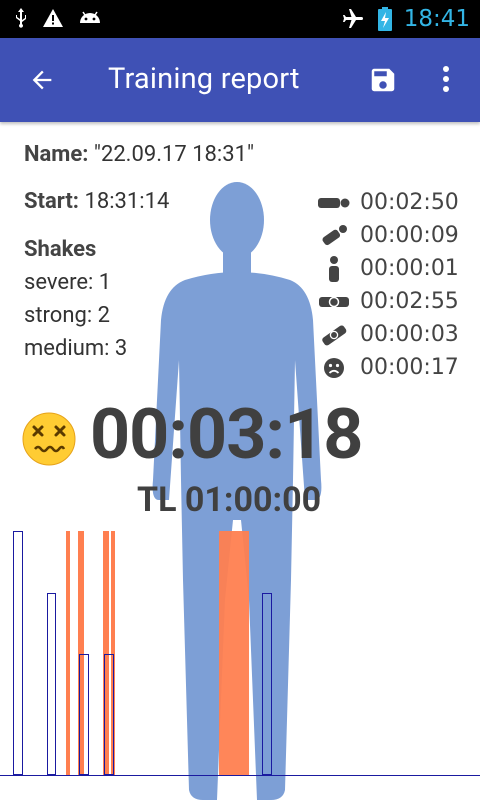  Describe the element at coordinates (68, 282) in the screenshot. I see `shakes-severe: severe: 1` at that location.